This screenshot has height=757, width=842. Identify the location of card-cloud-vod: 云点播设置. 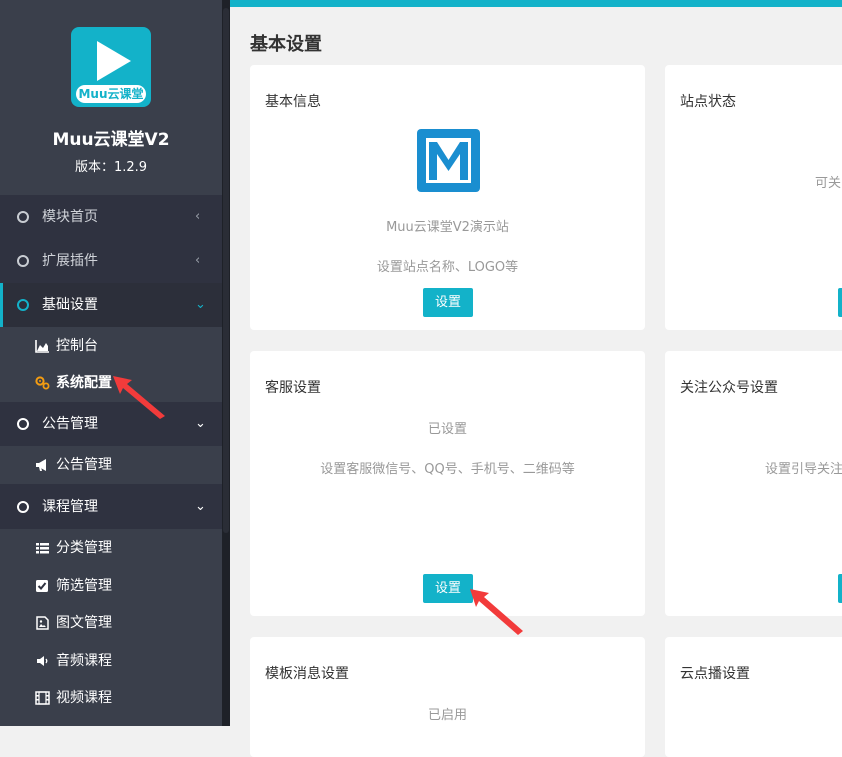
(753, 697).